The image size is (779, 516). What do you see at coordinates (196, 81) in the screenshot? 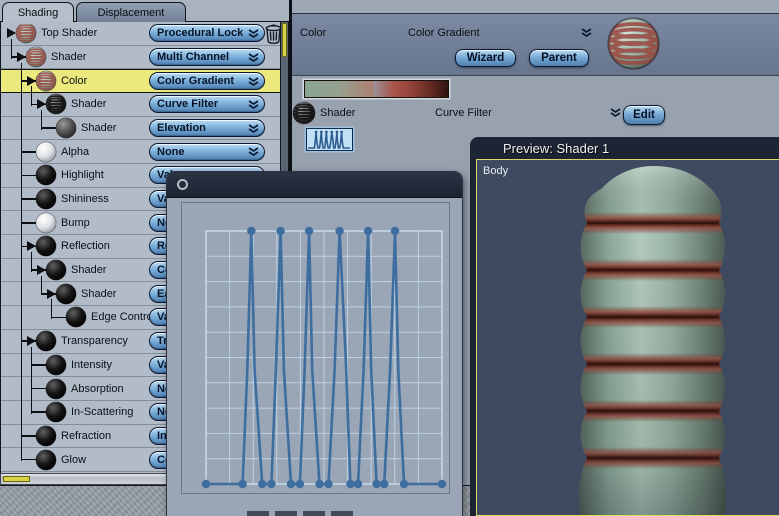
I see `dropdown-value: Color Gradient` at bounding box center [196, 81].